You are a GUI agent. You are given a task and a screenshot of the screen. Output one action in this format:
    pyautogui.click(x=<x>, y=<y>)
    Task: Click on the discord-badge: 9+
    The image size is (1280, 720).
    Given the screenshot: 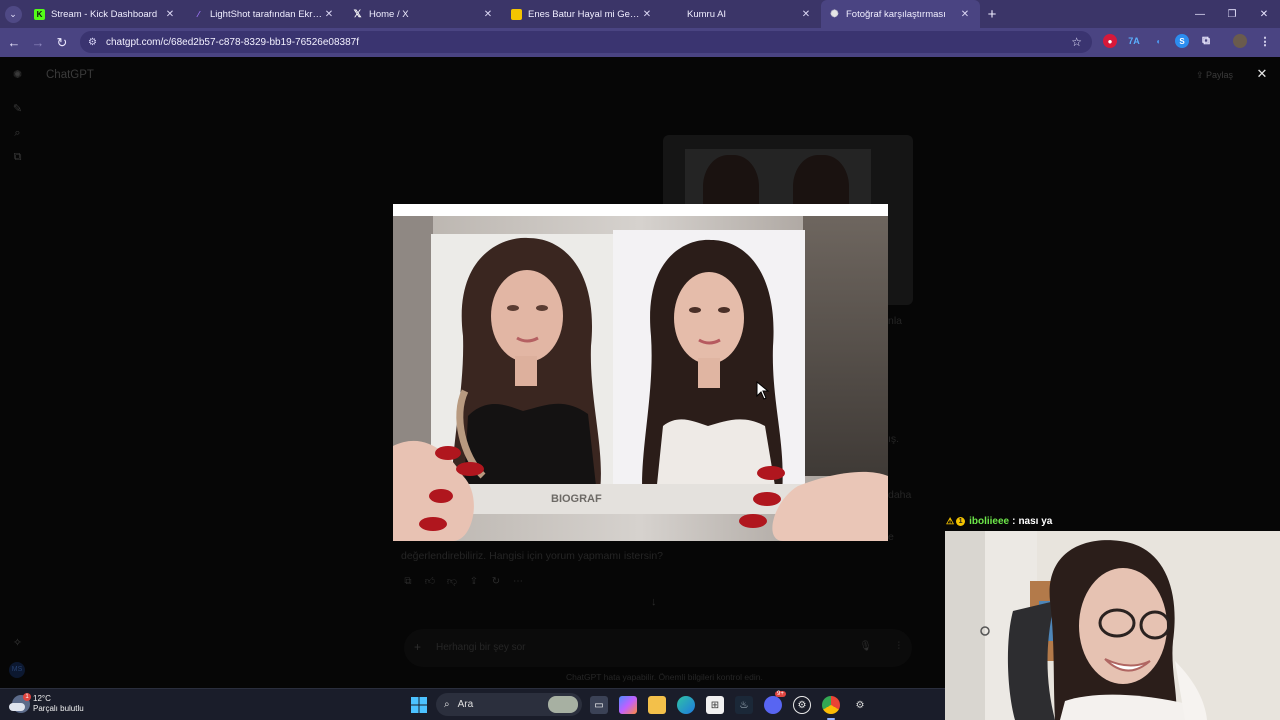 What is the action you would take?
    pyautogui.click(x=780, y=694)
    